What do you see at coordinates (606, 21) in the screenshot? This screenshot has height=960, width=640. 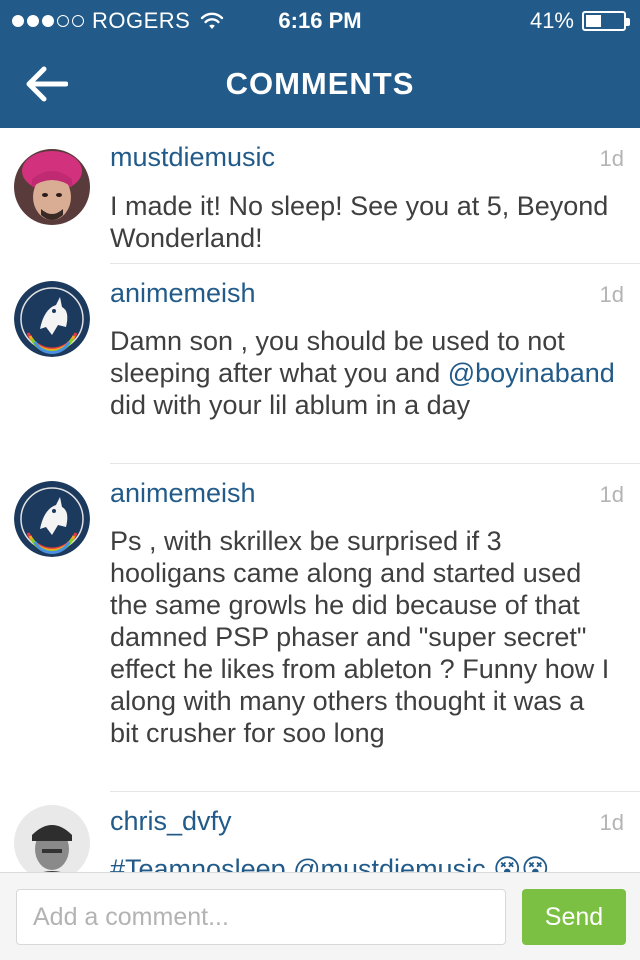 I see `battery-icon` at bounding box center [606, 21].